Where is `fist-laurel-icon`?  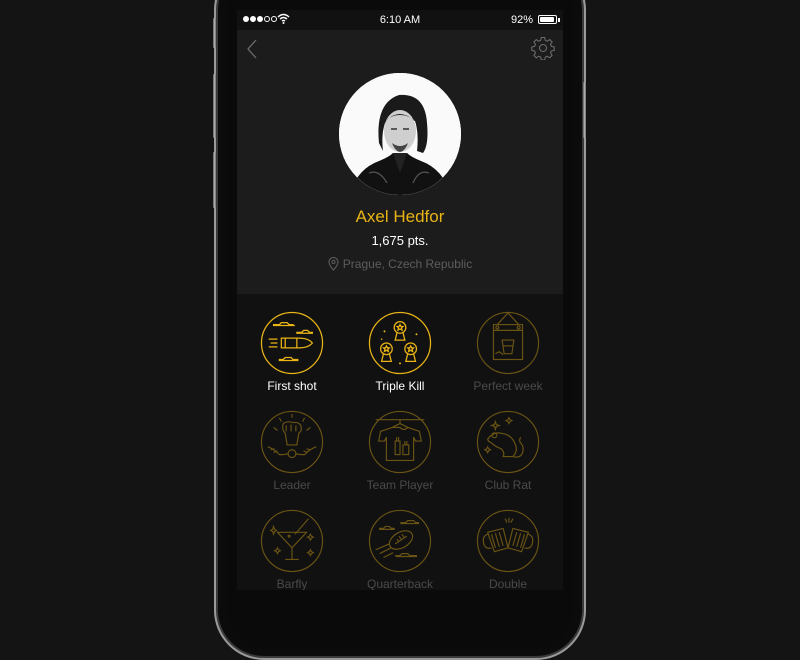 fist-laurel-icon is located at coordinates (292, 442).